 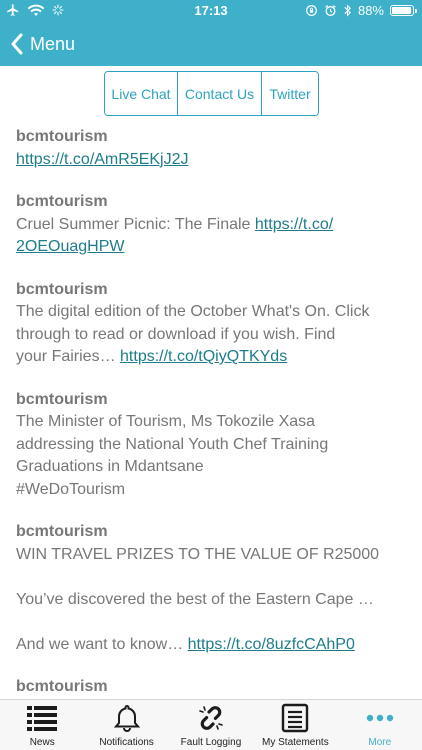 I want to click on contact-segmented-control: Live Chat Contact Us Twitter, so click(x=211, y=93).